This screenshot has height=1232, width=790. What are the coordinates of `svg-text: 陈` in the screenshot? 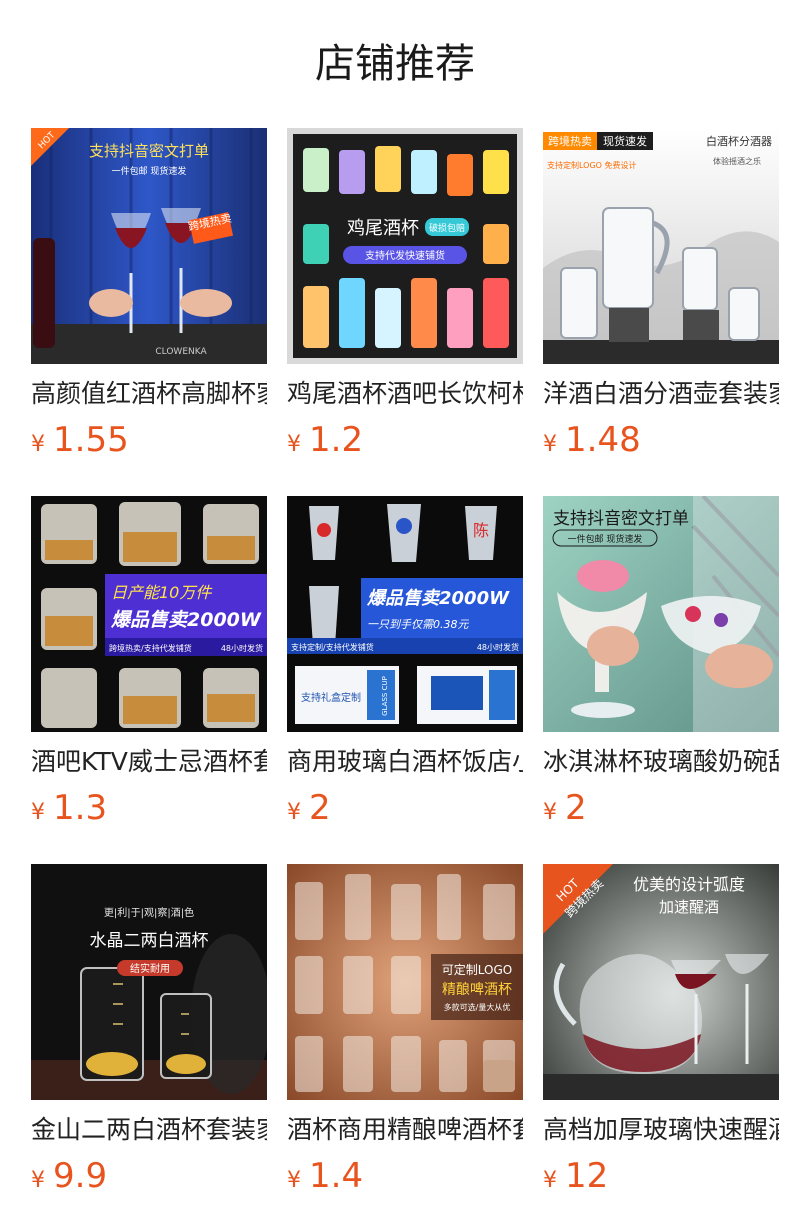 It's located at (481, 530).